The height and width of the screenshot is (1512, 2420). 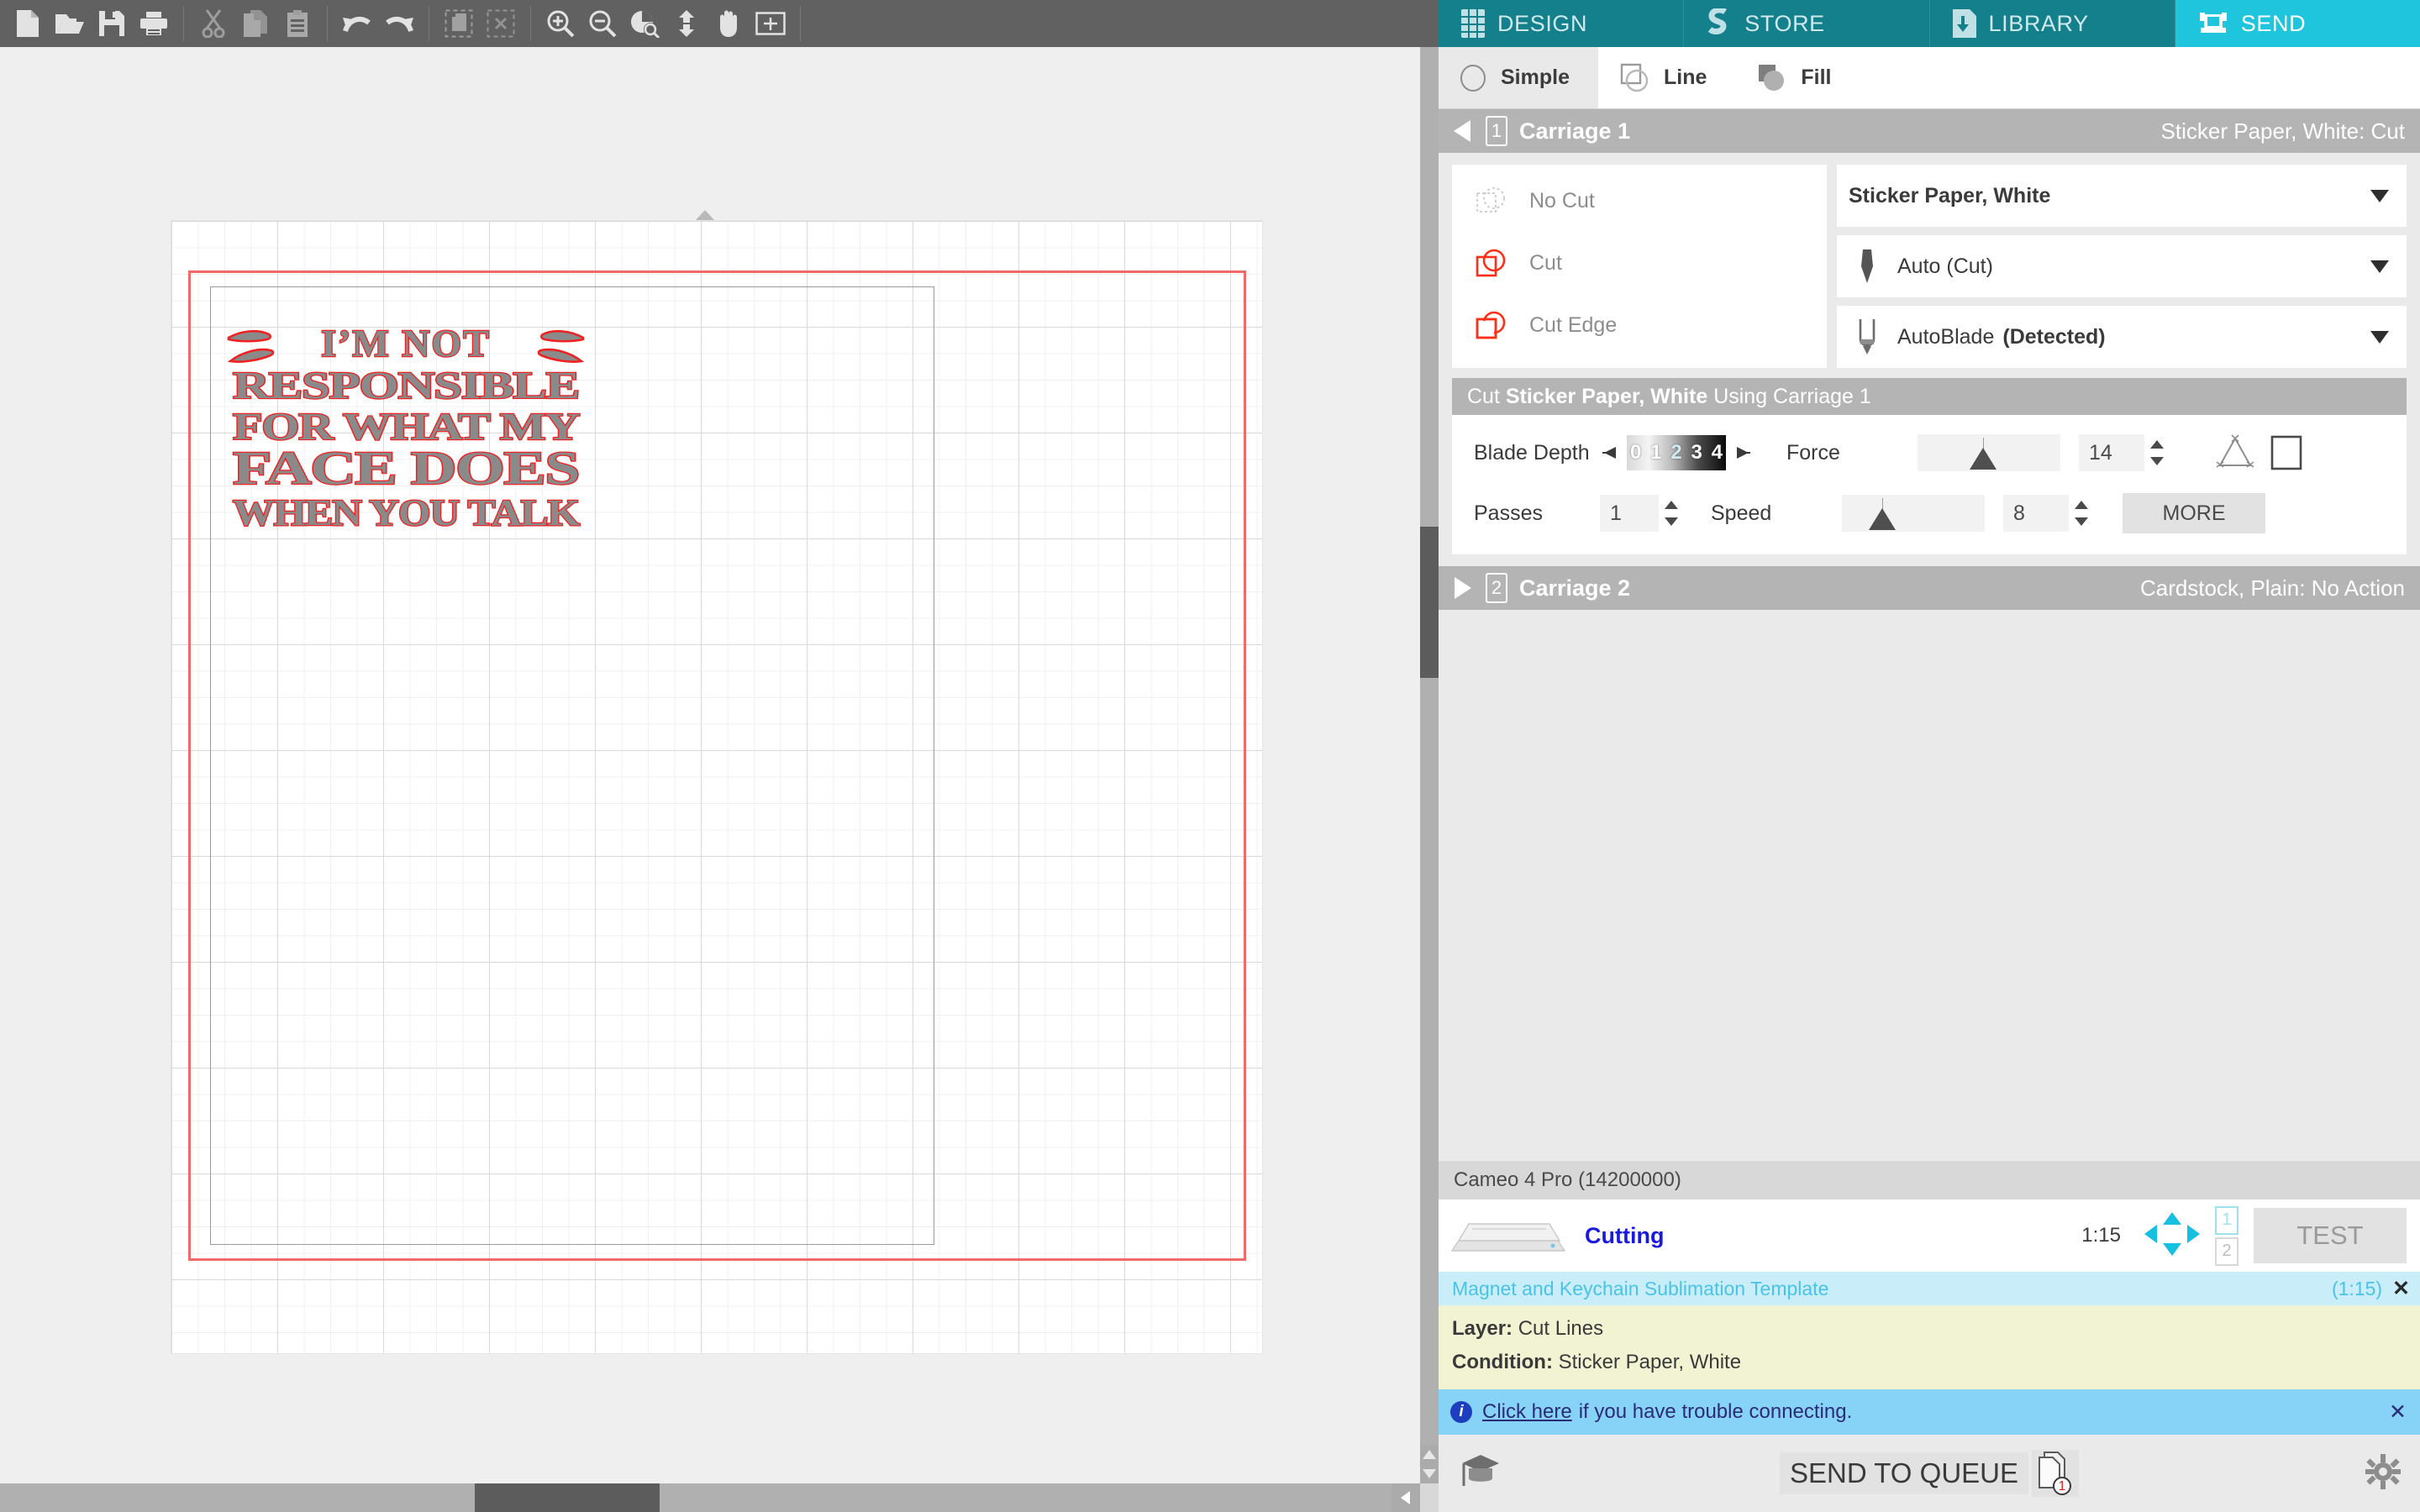 I want to click on horizontal-scrollbar-thumb, so click(x=567, y=1497).